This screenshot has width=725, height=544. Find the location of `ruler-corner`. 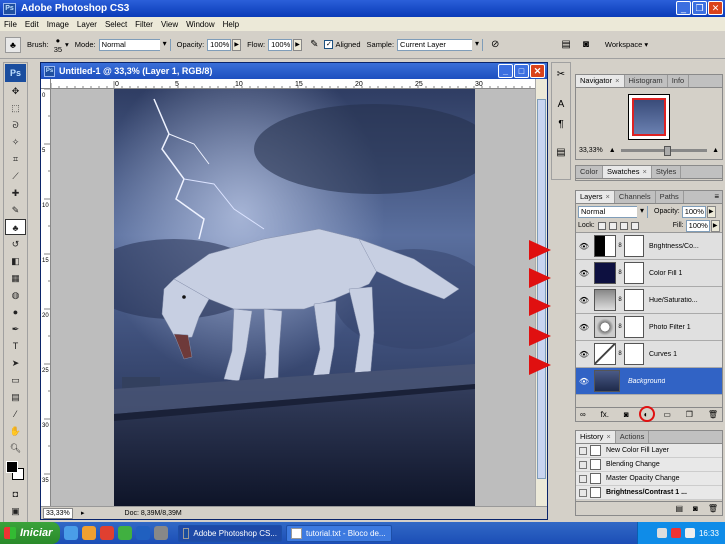

ruler-corner is located at coordinates (46, 84).